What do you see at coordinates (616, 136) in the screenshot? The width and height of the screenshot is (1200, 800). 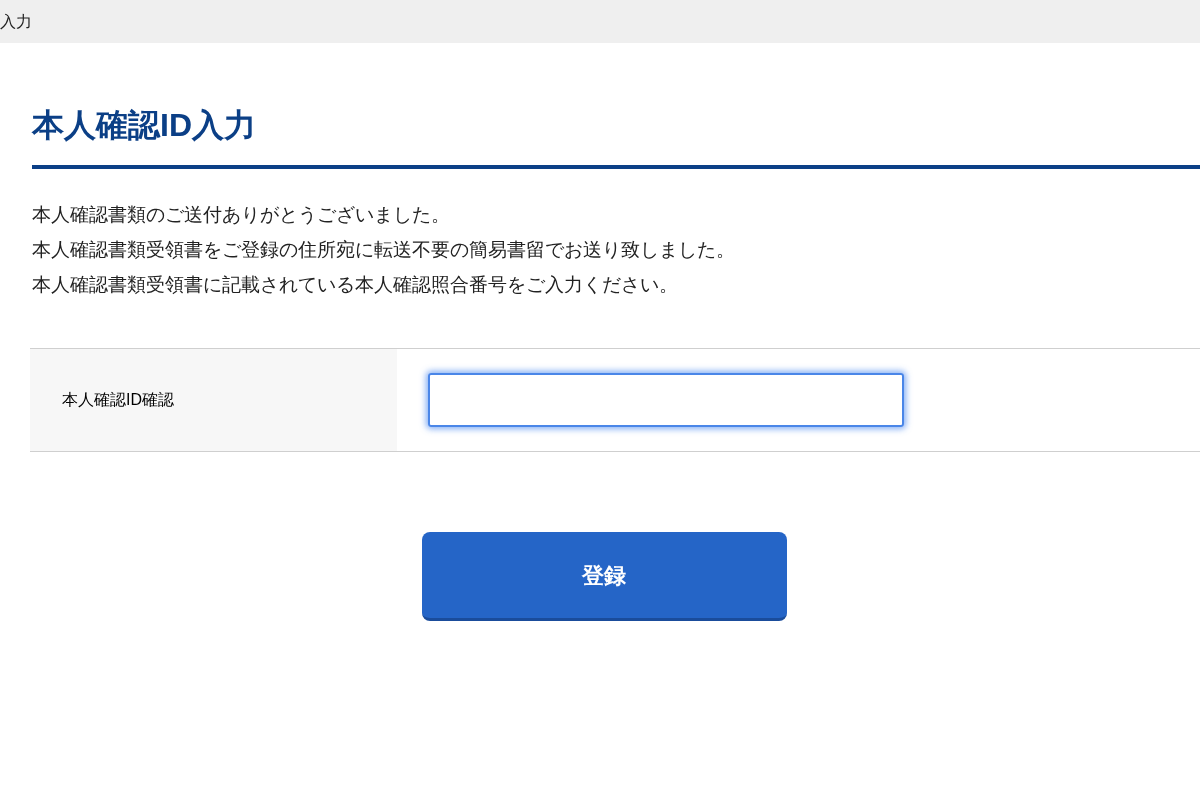 I see `page-heading: 本人確認ID入力` at bounding box center [616, 136].